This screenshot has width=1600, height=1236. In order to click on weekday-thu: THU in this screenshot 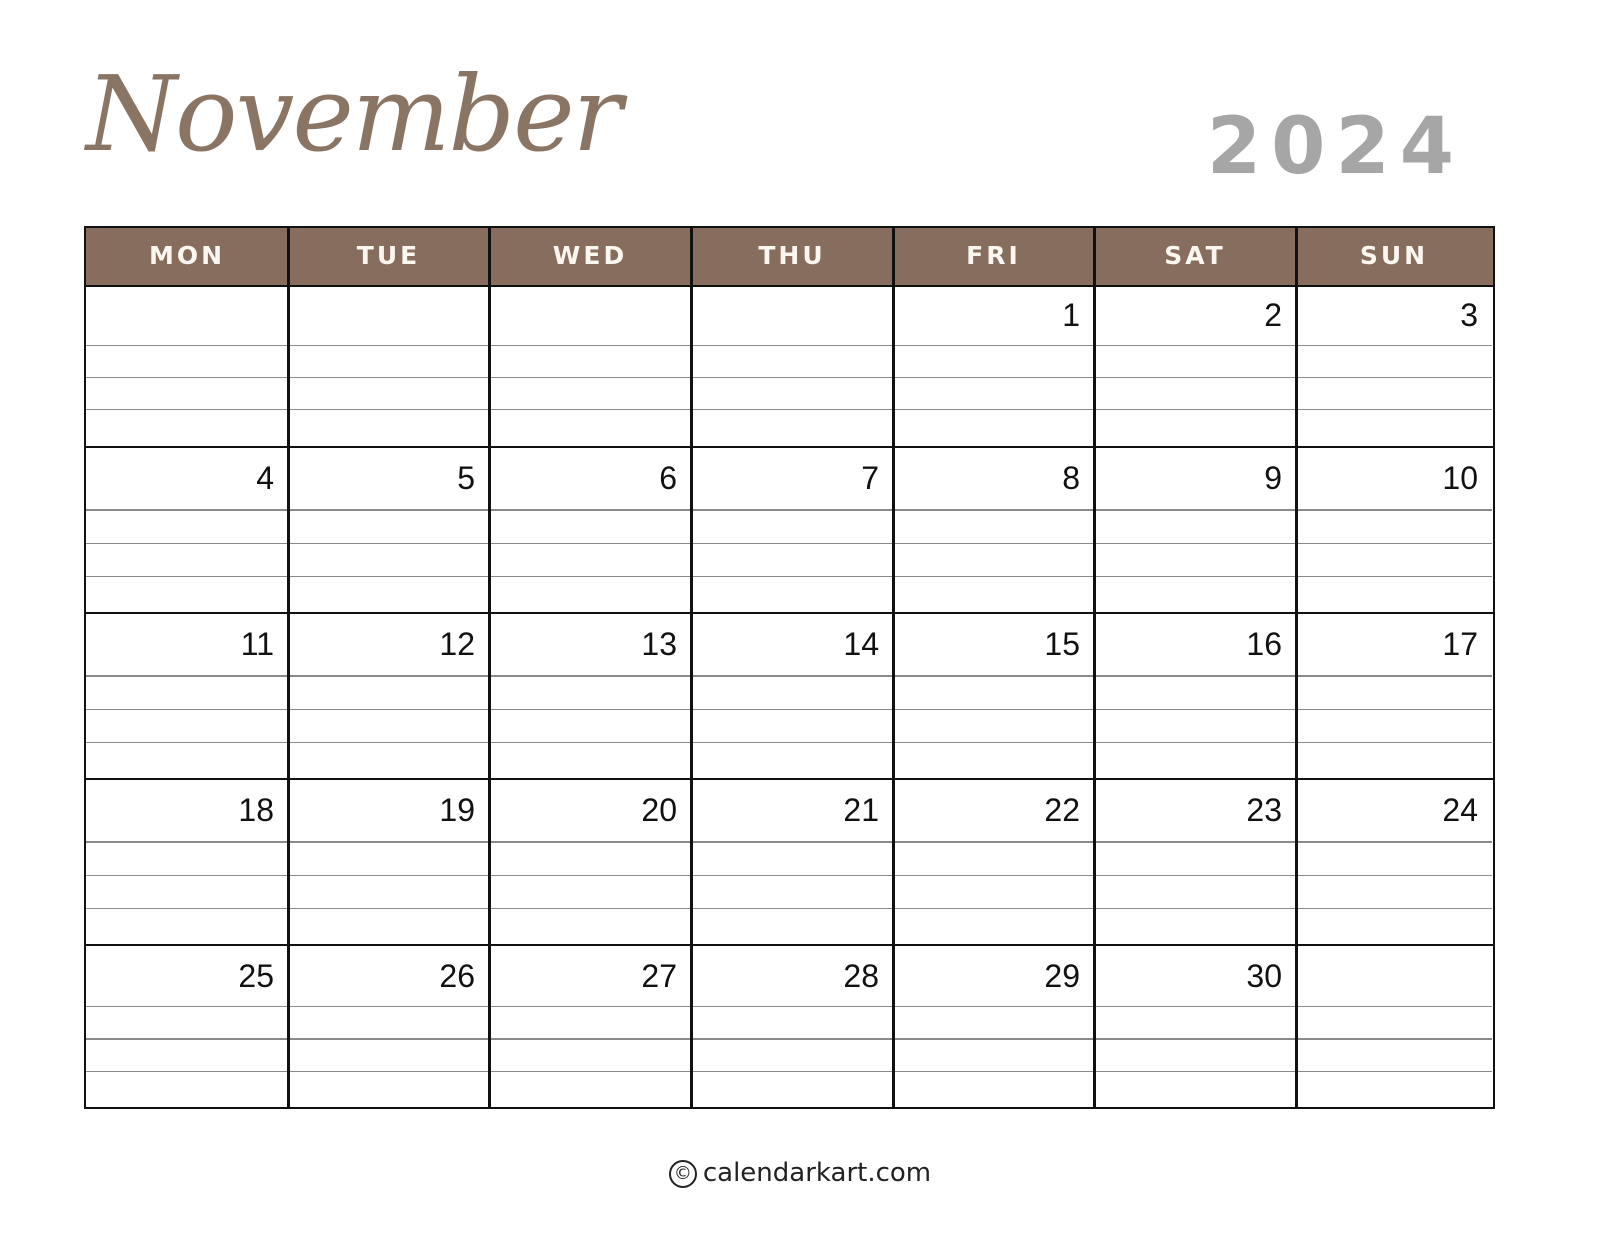, I will do `click(792, 255)`.